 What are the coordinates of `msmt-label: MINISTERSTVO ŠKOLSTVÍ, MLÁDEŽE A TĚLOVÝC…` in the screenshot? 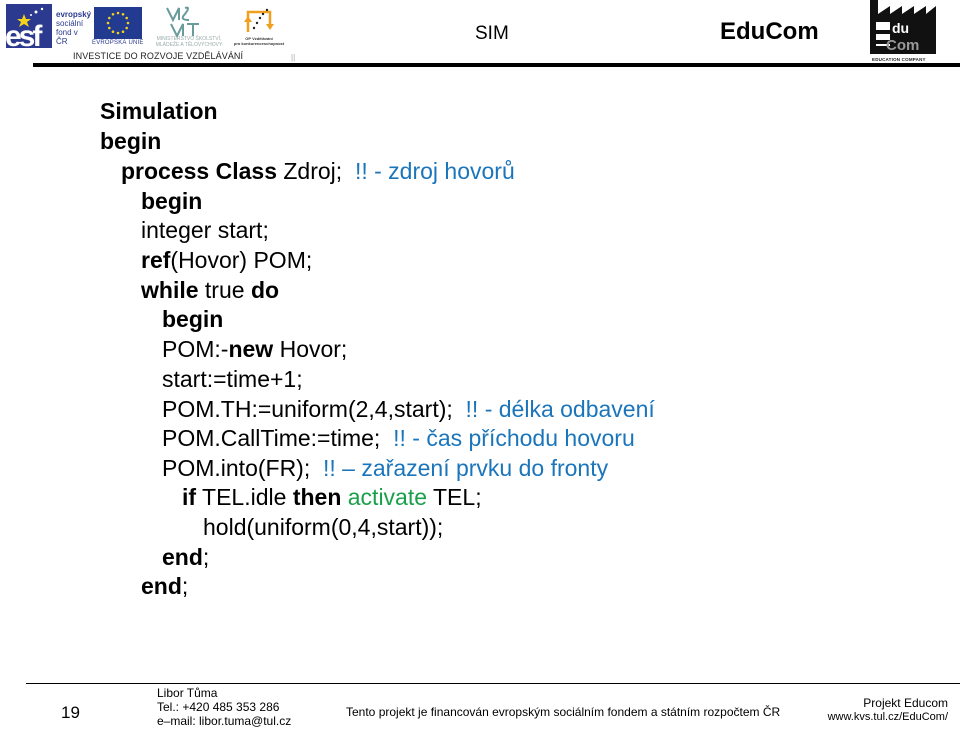 It's located at (189, 42).